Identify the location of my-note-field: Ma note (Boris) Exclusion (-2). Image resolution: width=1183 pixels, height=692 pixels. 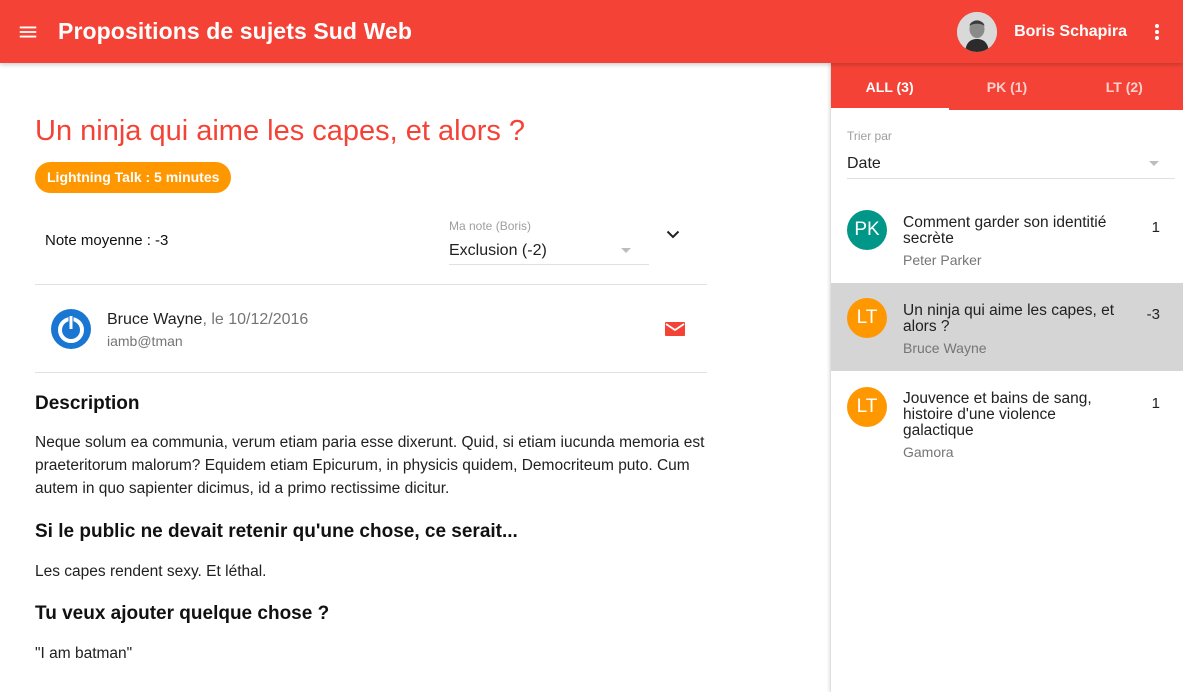
(549, 242).